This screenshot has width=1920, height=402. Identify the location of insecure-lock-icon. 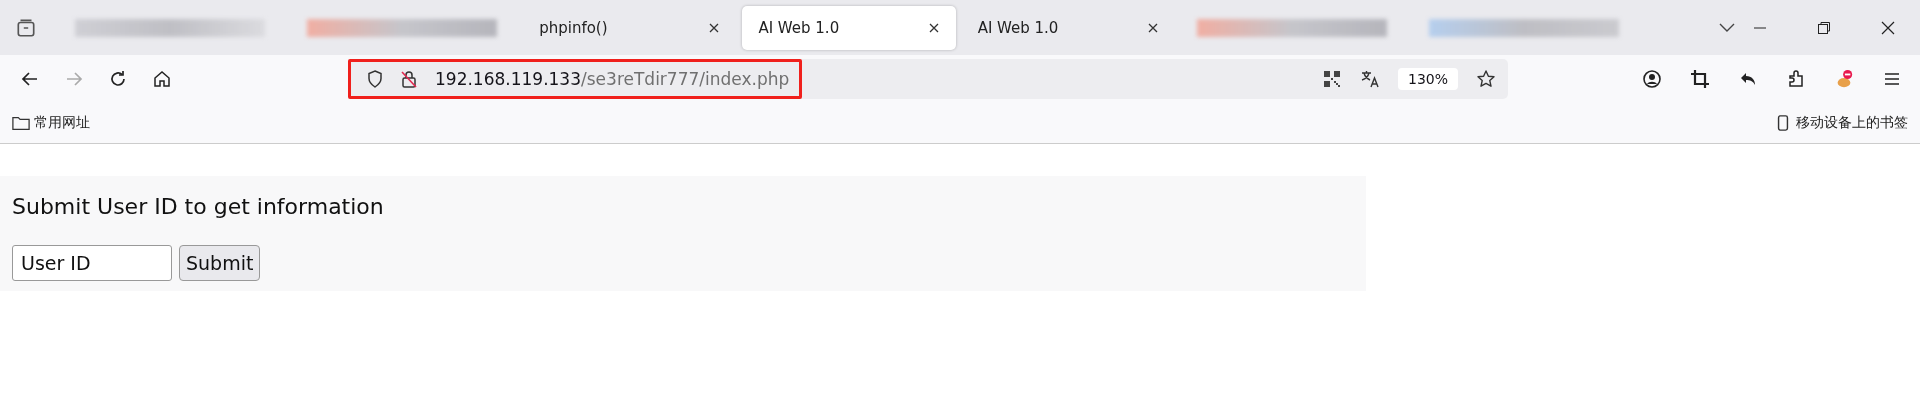
(409, 79).